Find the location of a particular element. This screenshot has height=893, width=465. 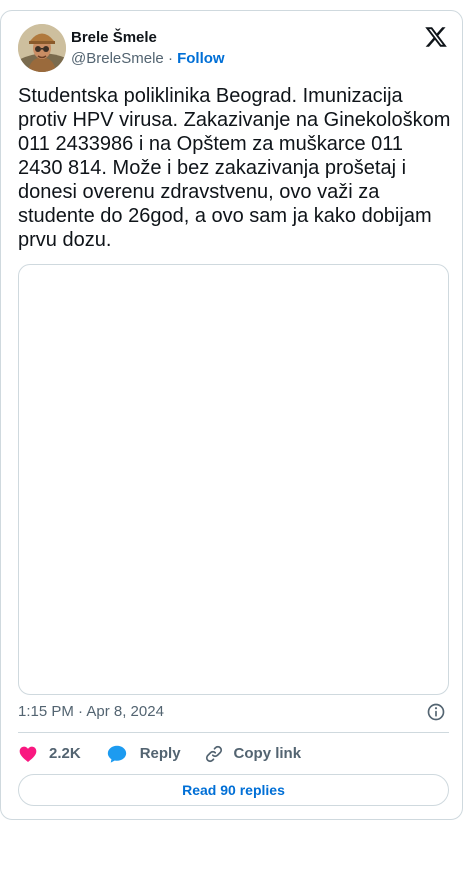

author-handle-row: @BreleSmele · Follow is located at coordinates (148, 59).